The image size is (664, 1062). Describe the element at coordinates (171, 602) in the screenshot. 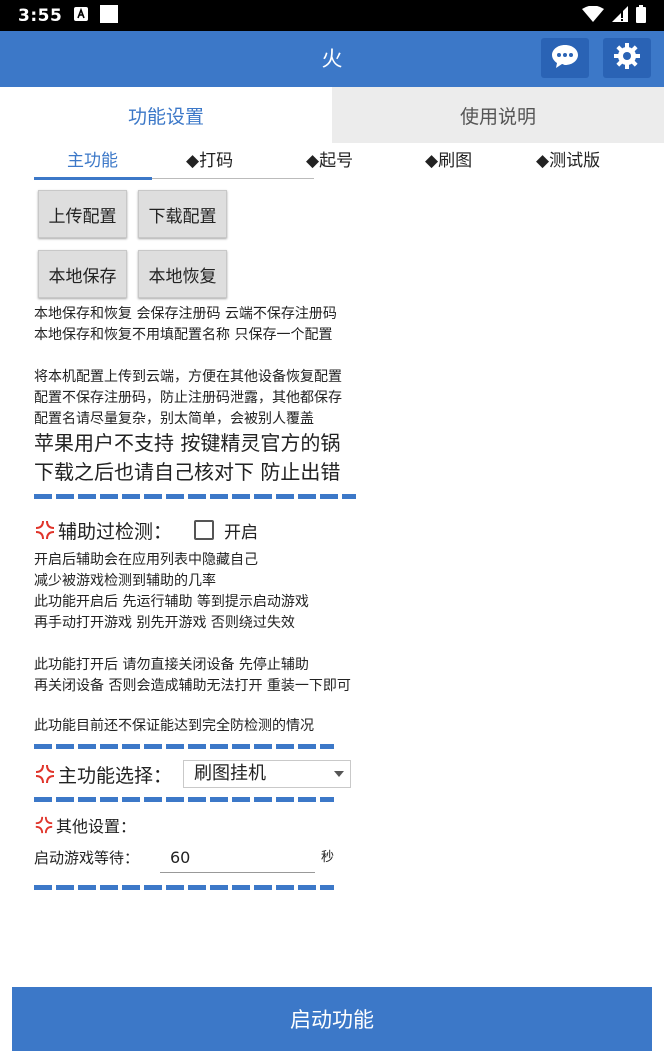

I see `bypass-desc-3: 此功能开启后 先运行辅助 等到提示启动游戏` at that location.